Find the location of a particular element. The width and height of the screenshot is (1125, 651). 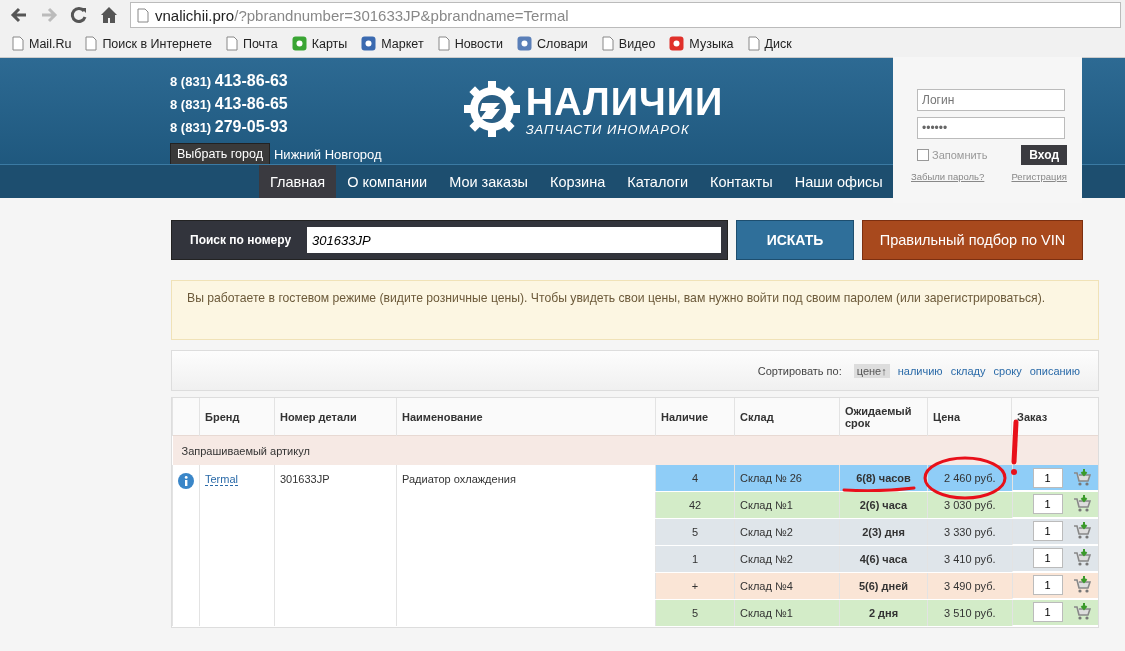

nav-link: Наши офисы is located at coordinates (838, 181).